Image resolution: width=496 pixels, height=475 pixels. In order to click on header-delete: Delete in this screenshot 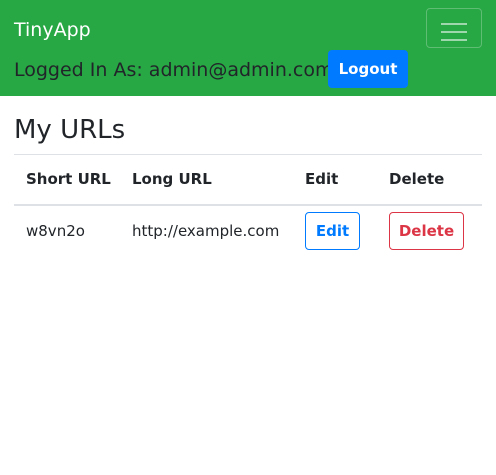, I will do `click(429, 180)`.